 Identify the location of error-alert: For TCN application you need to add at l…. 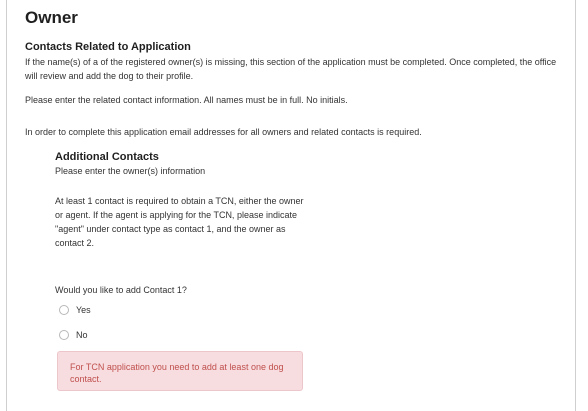
(180, 371).